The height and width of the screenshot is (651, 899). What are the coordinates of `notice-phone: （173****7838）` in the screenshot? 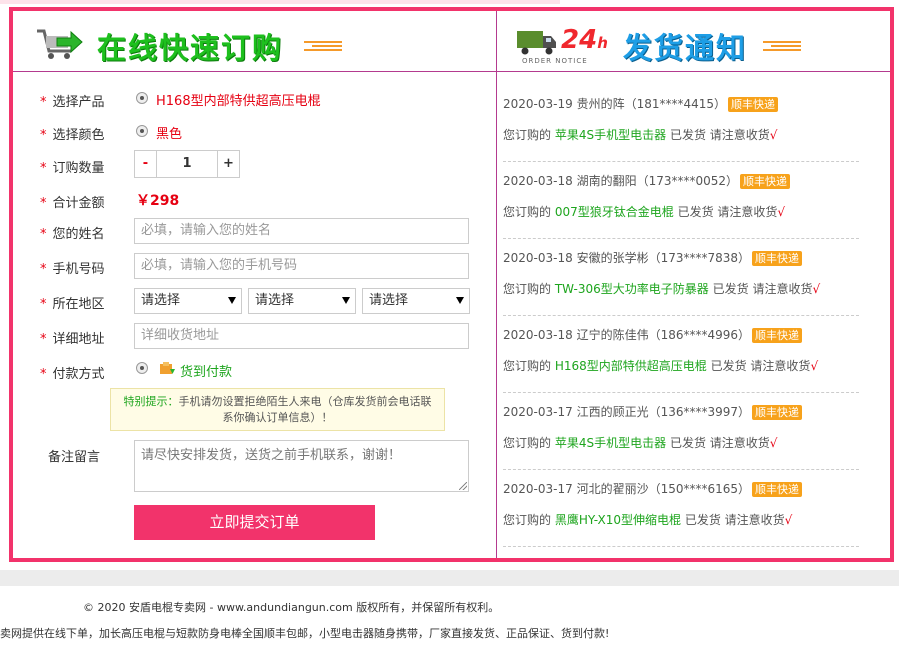 It's located at (699, 258).